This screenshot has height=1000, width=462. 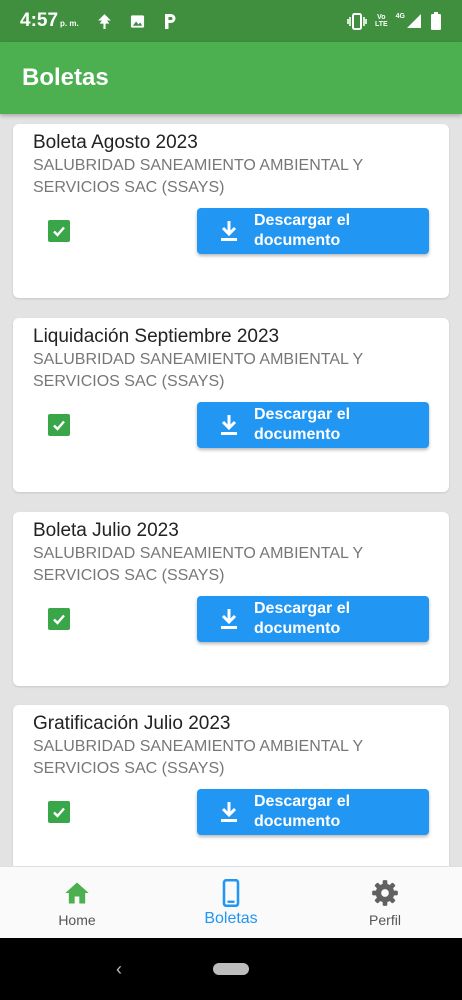 I want to click on status-time: 4:57 p. m., so click(x=49, y=21).